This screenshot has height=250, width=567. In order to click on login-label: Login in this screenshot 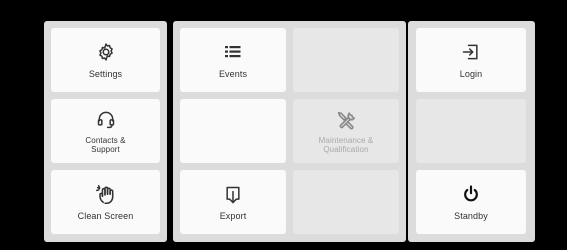, I will do `click(471, 73)`.